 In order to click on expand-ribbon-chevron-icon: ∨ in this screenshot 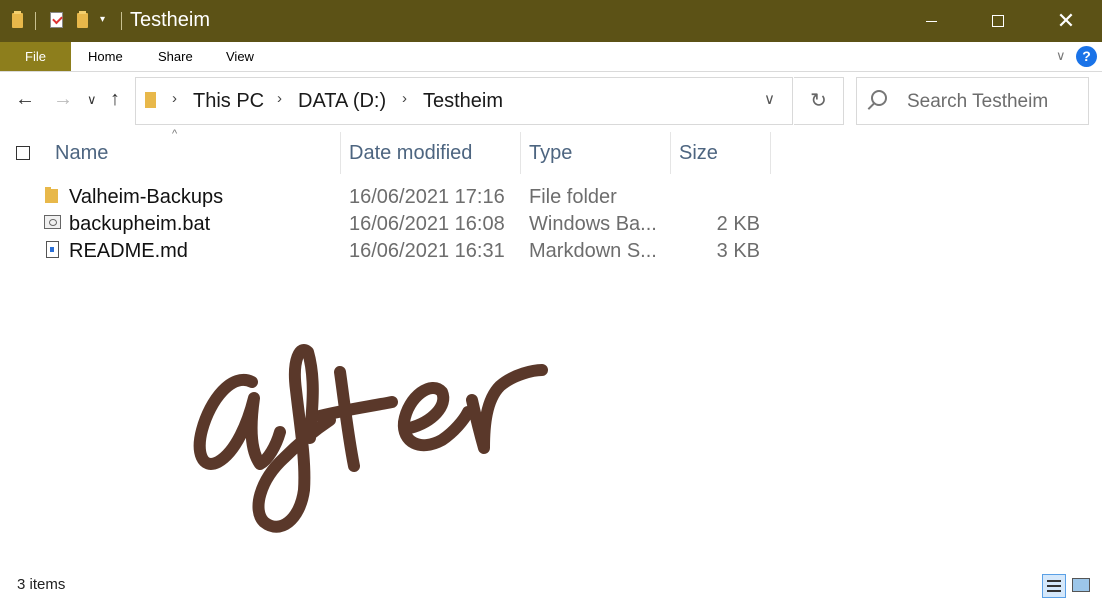, I will do `click(1061, 56)`.